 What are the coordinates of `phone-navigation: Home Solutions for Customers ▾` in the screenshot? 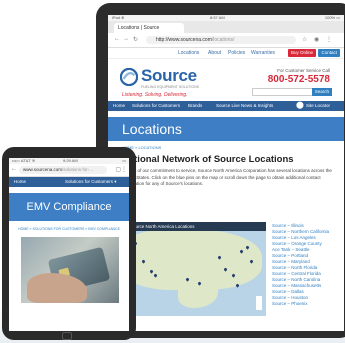 It's located at (69, 182).